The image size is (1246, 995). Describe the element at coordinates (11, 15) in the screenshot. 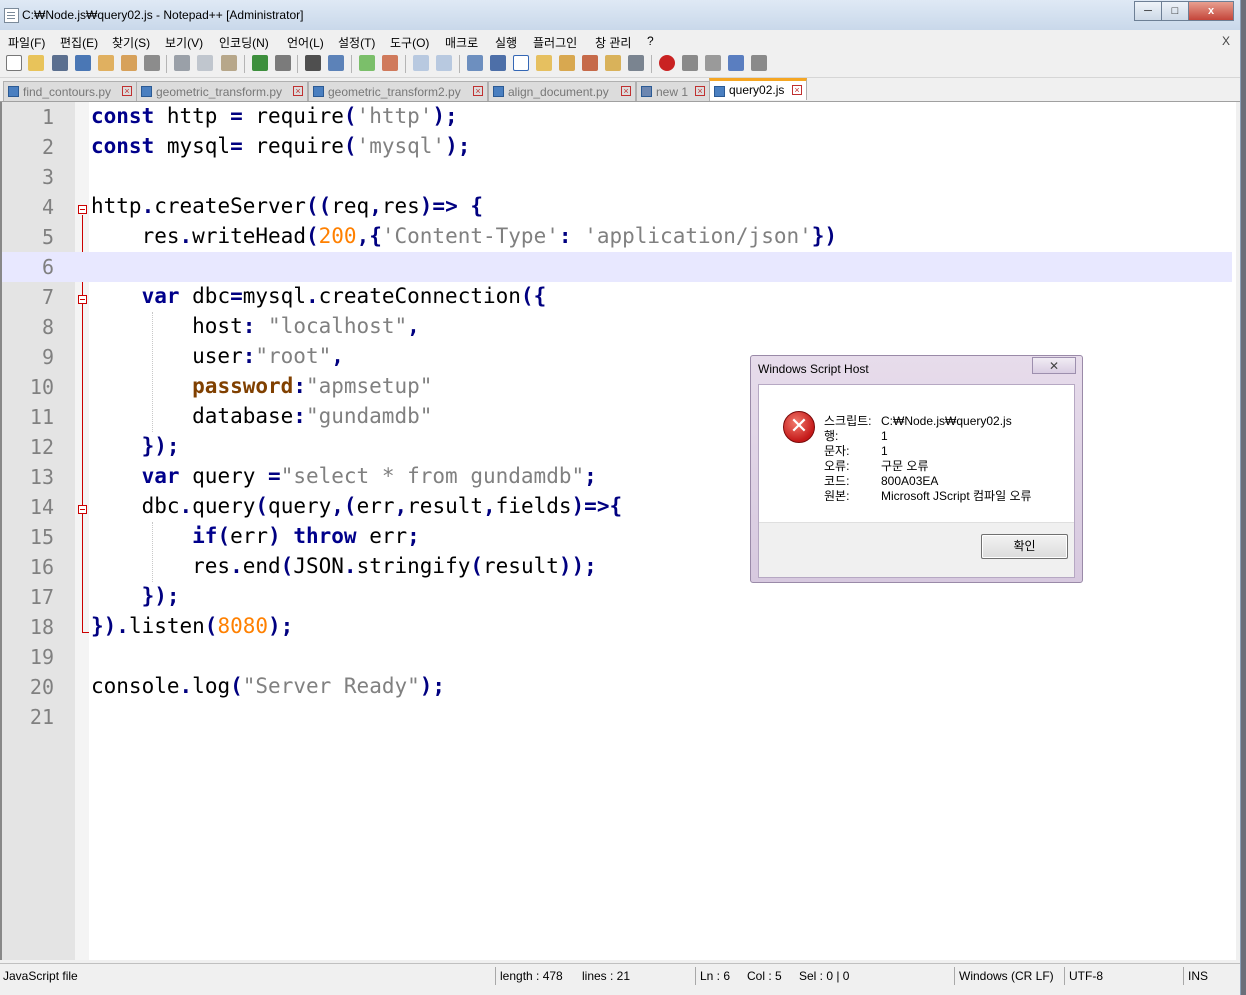

I see `notepad-app-icon` at that location.